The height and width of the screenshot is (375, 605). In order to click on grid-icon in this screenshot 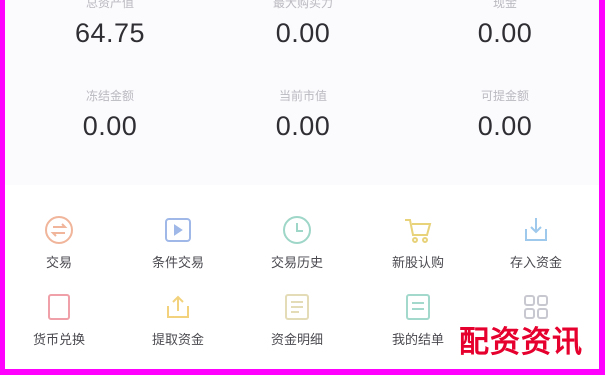, I will do `click(536, 307)`.